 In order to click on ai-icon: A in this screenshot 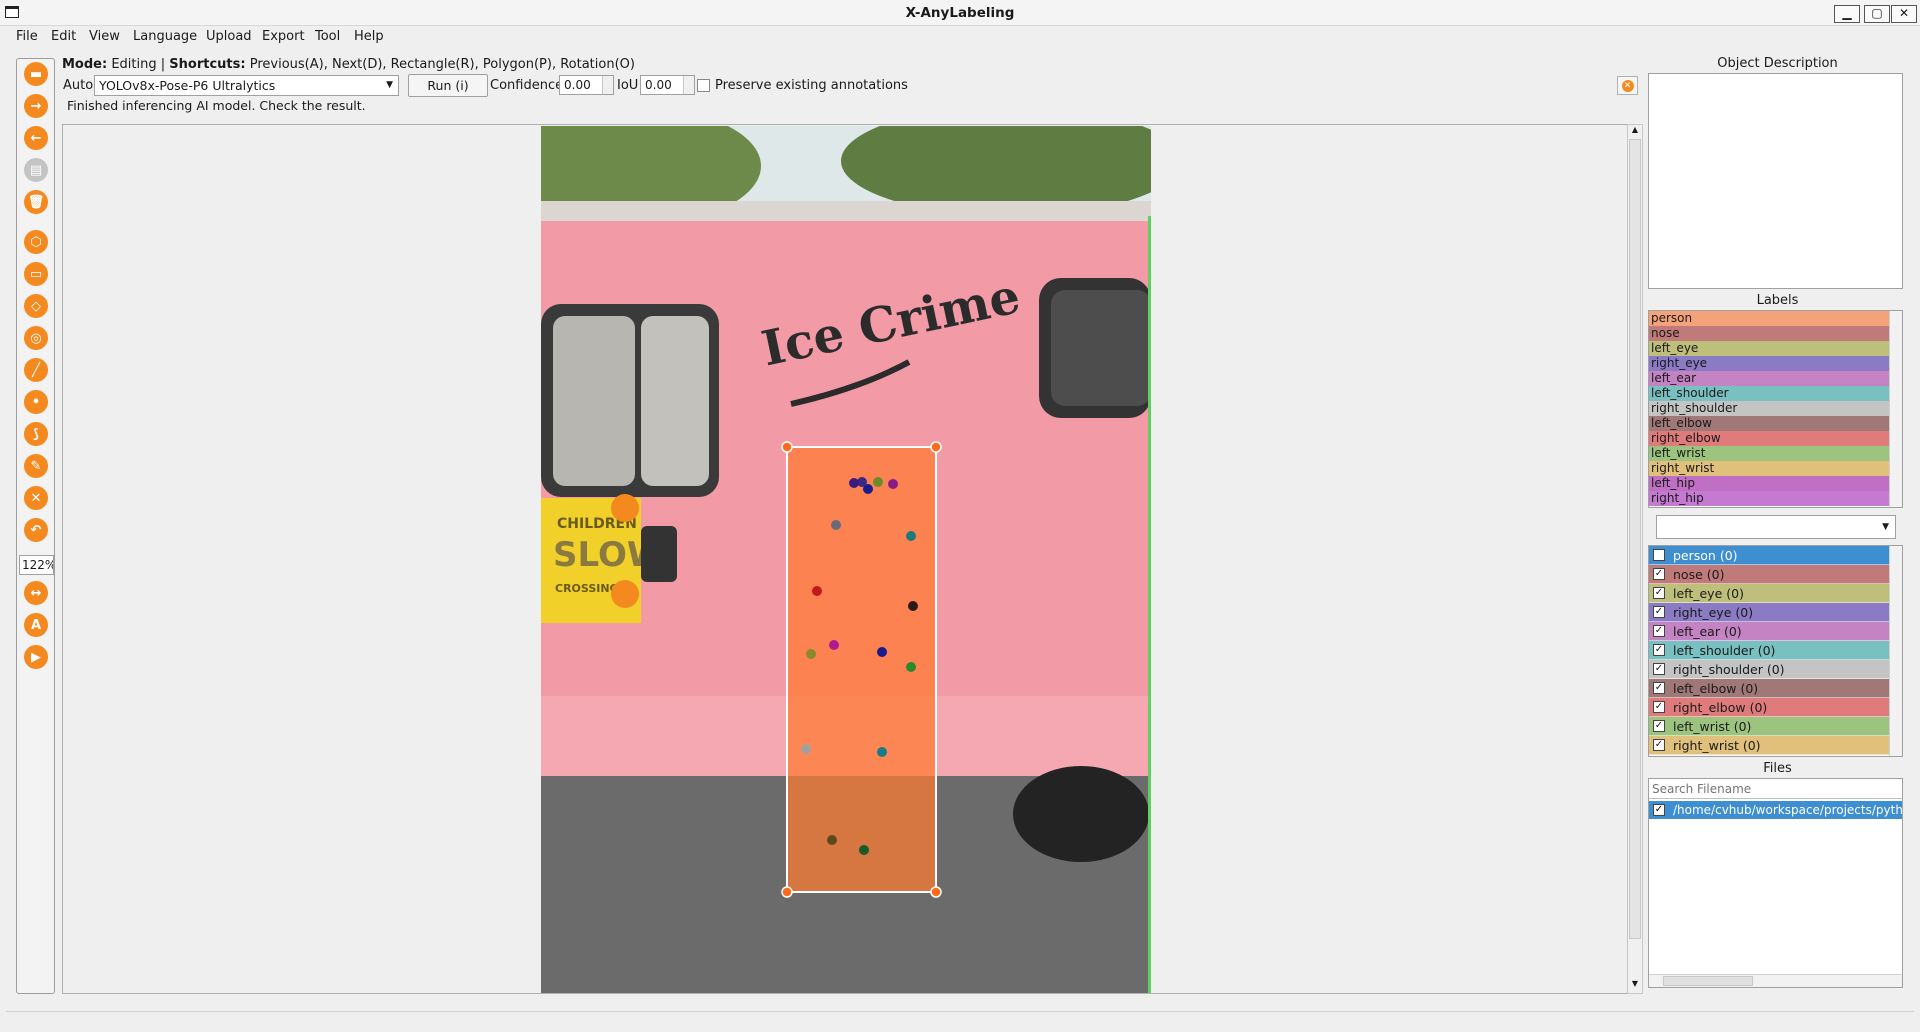, I will do `click(36, 625)`.